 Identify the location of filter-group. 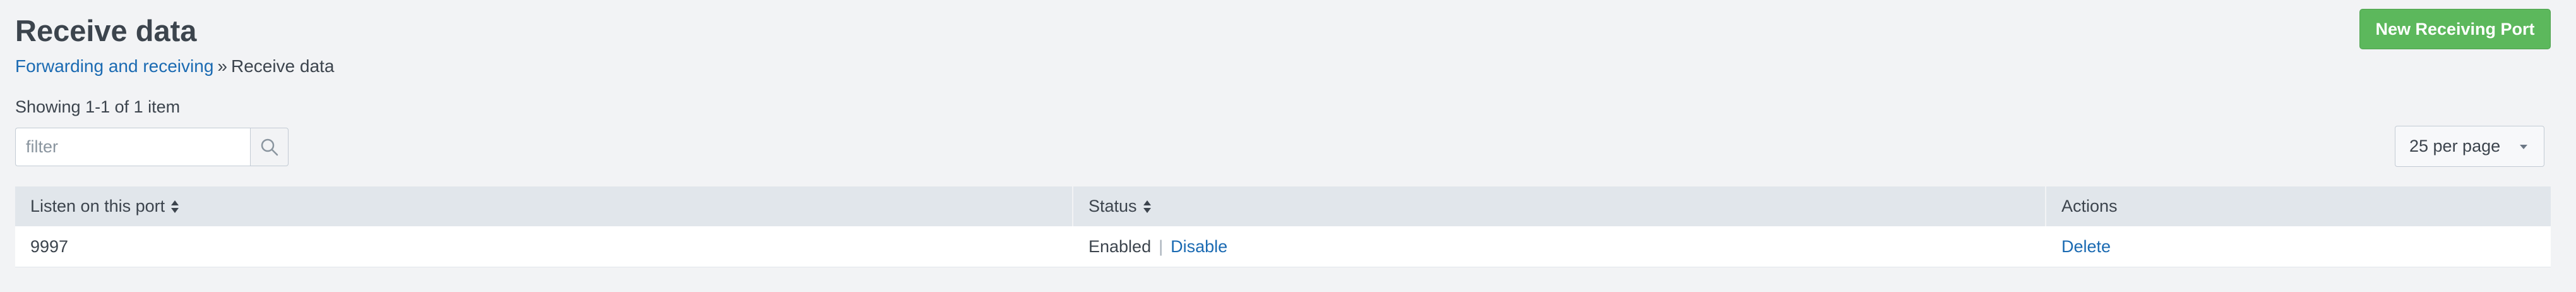
(152, 147).